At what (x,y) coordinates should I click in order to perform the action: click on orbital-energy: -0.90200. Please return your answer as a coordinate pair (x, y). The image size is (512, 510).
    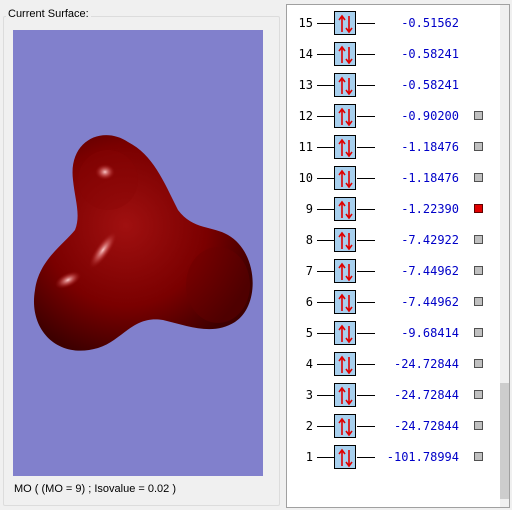
    Looking at the image, I should click on (430, 116).